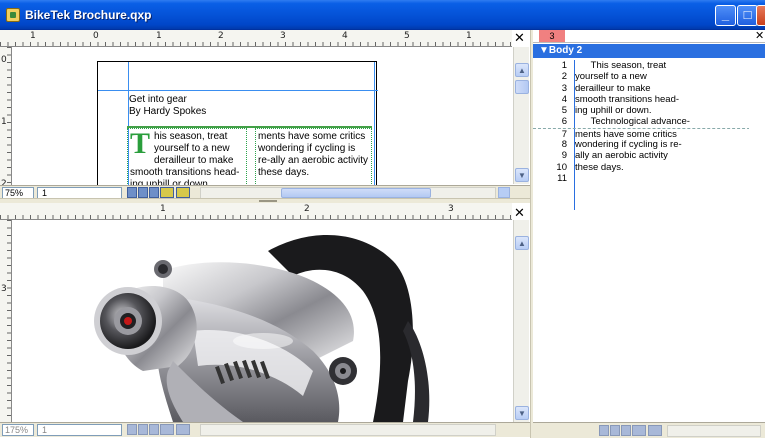 Image resolution: width=765 pixels, height=438 pixels. I want to click on scroll-right-arrow, so click(504, 192).